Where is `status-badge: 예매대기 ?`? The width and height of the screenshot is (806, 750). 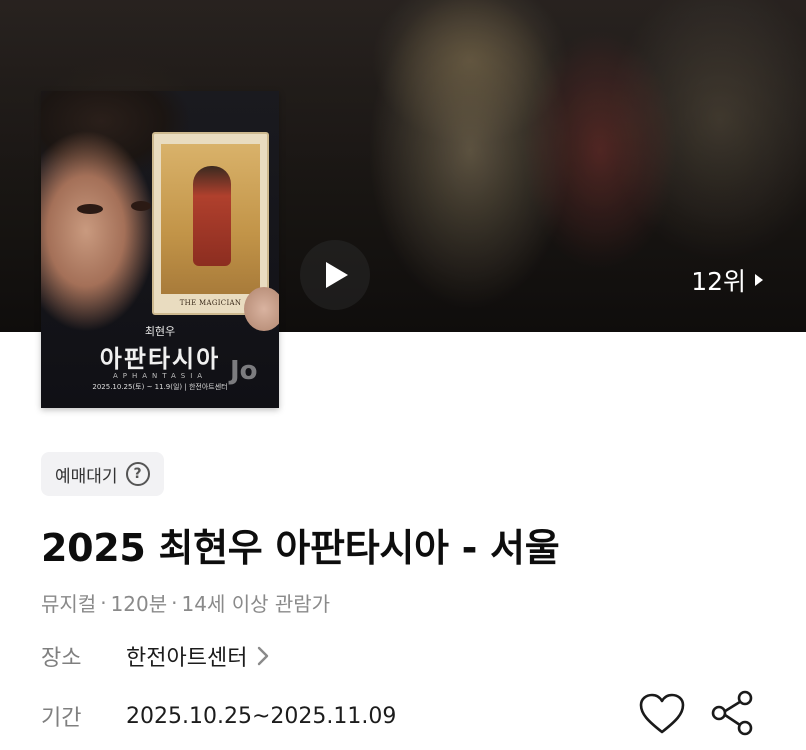 status-badge: 예매대기 ? is located at coordinates (102, 474).